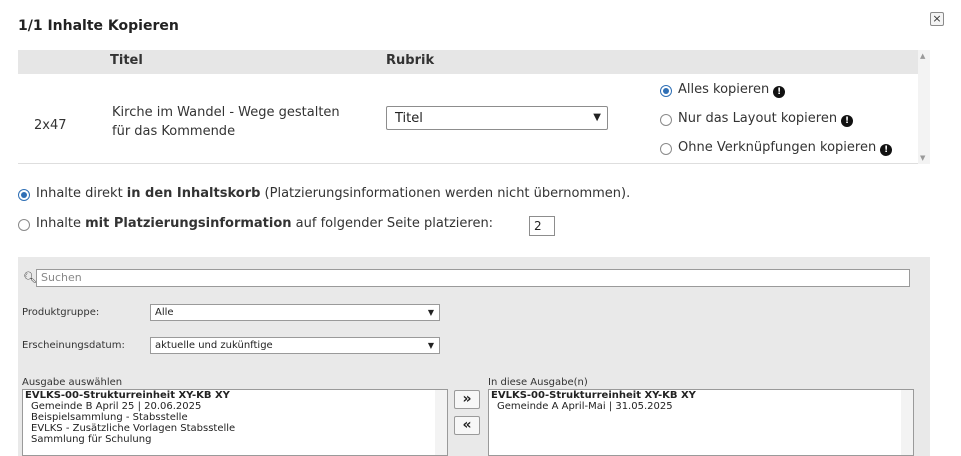 The height and width of the screenshot is (456, 961). Describe the element at coordinates (235, 439) in the screenshot. I see `list-item: Sammlung für Schulung` at that location.